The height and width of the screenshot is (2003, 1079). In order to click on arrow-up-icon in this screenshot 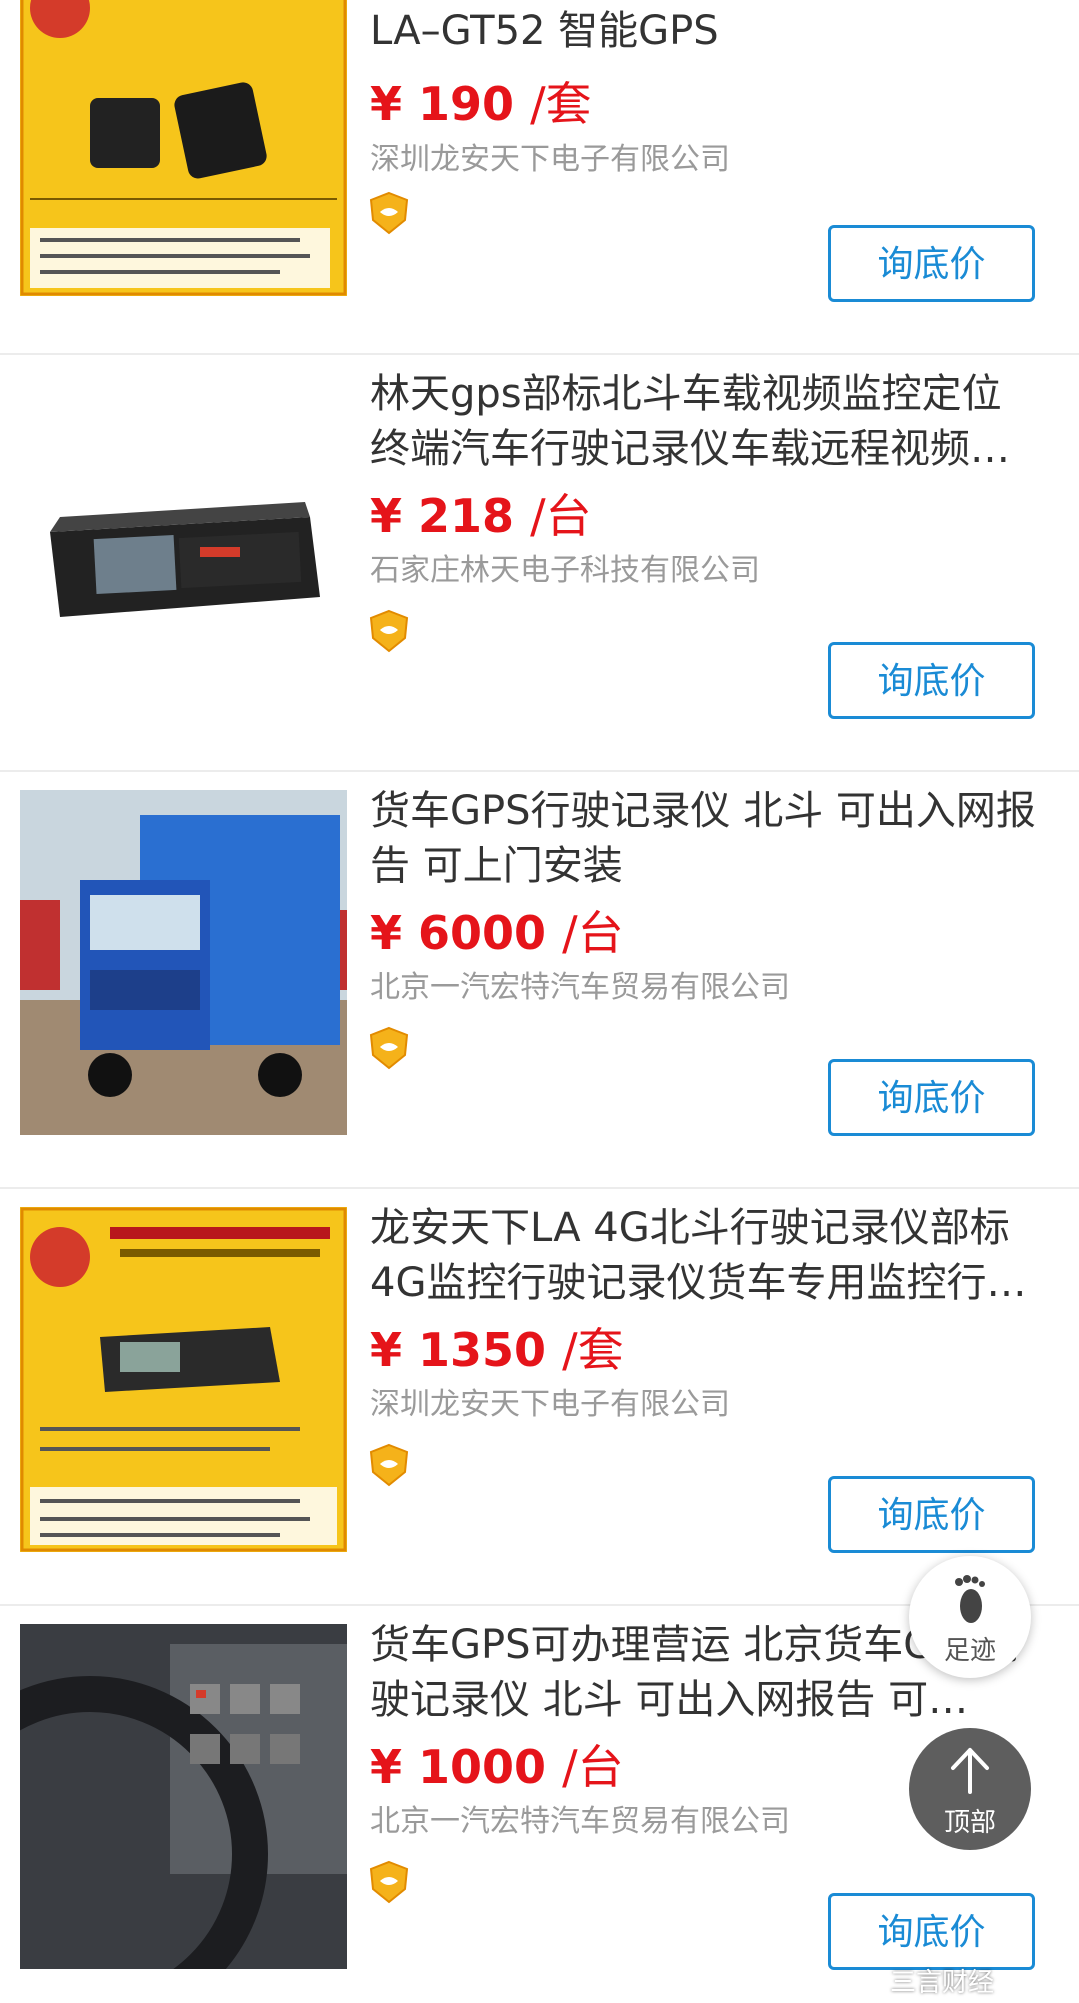, I will do `click(970, 1771)`.